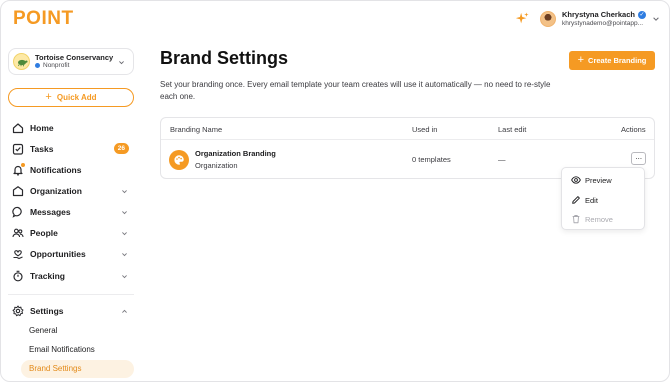 Image resolution: width=670 pixels, height=382 pixels. Describe the element at coordinates (47, 276) in the screenshot. I see `sidebar-item-label: Tracking` at that location.